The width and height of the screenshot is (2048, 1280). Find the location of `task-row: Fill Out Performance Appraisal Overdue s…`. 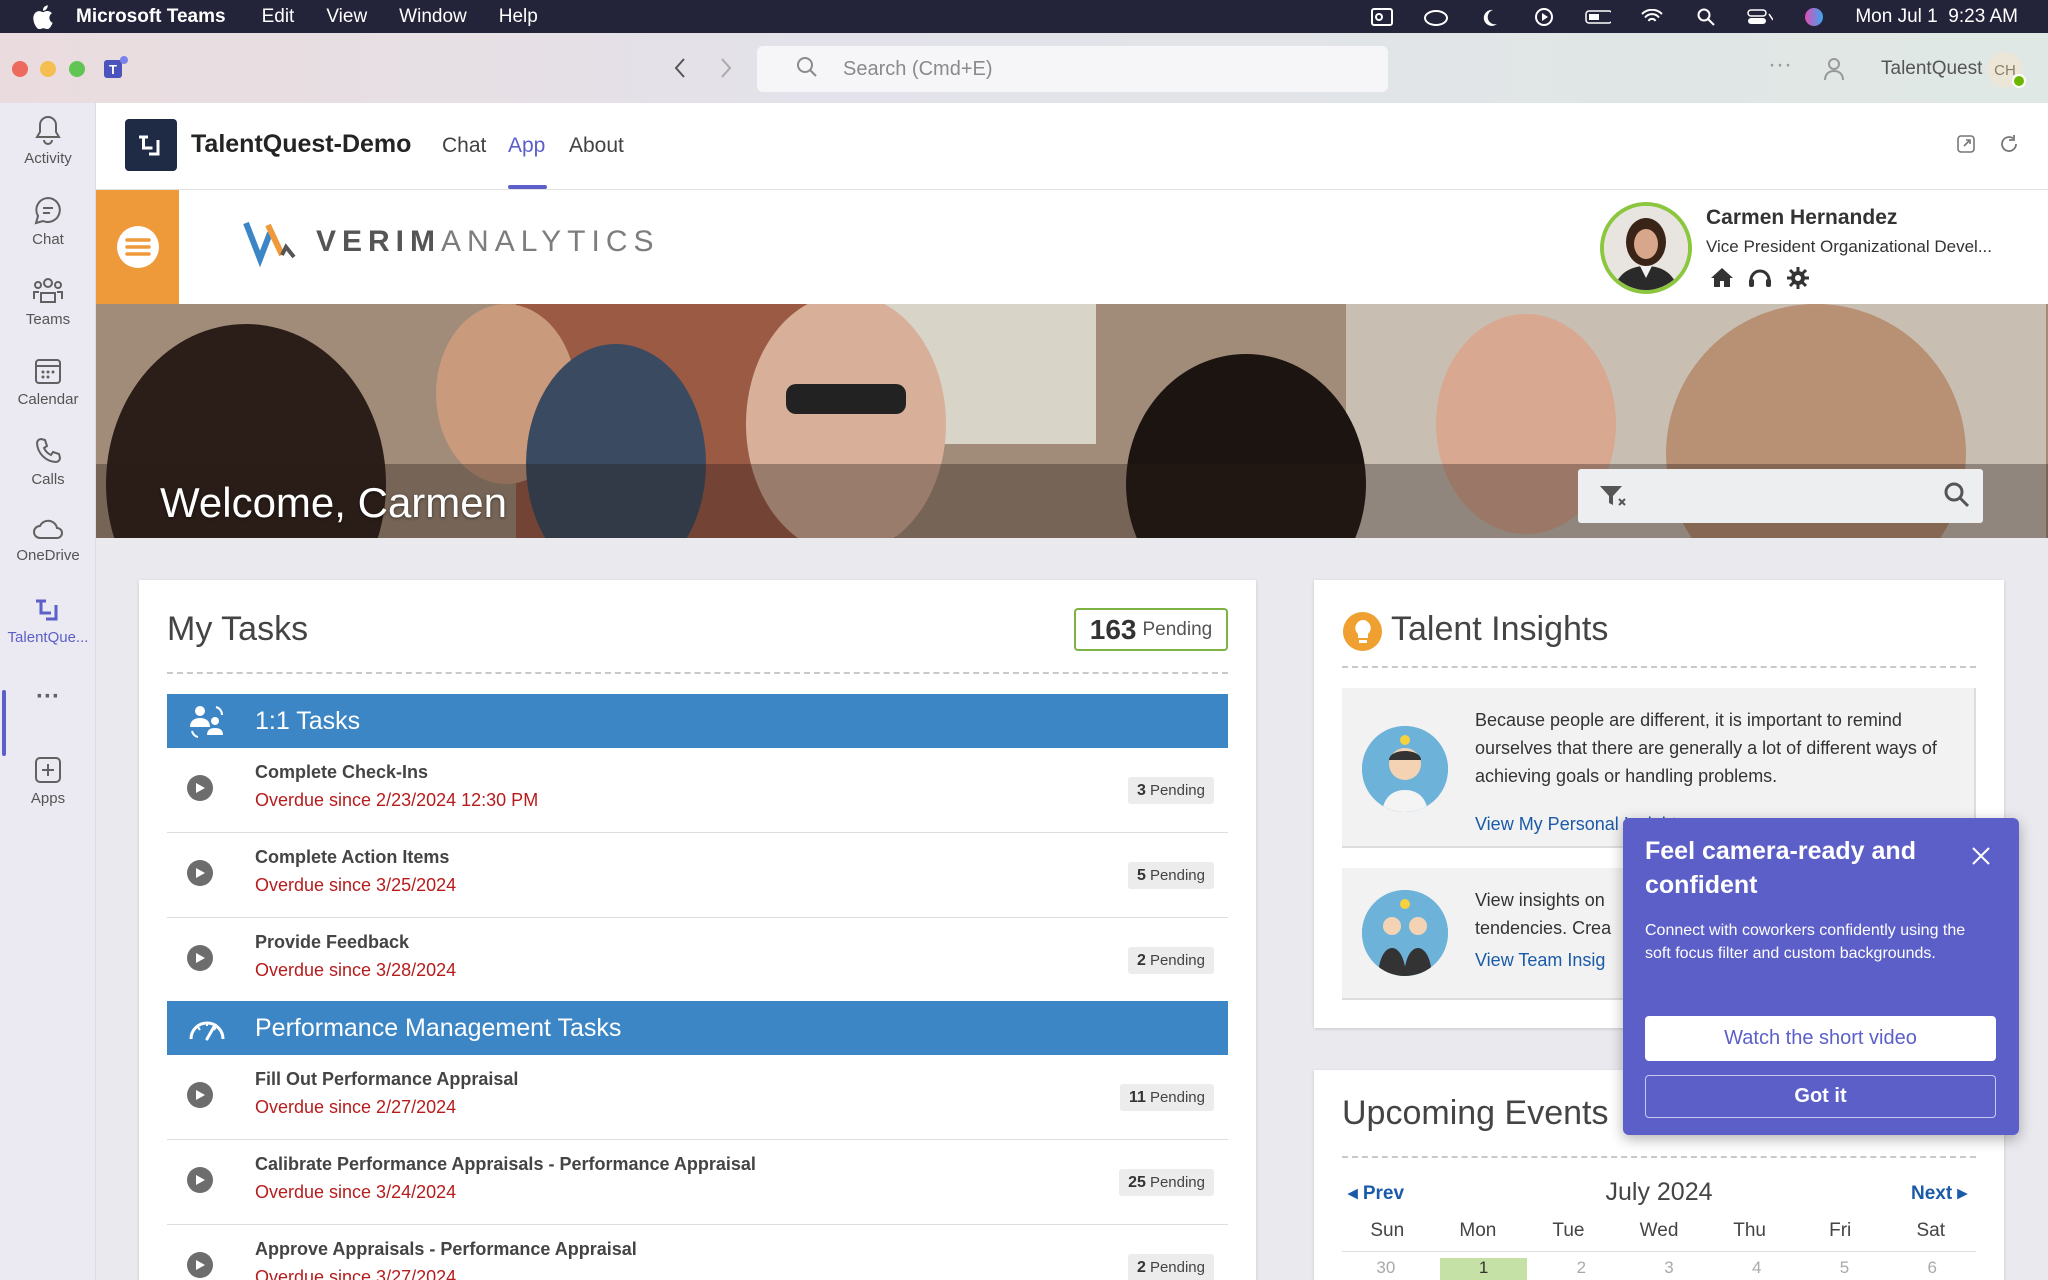

task-row: Fill Out Performance Appraisal Overdue s… is located at coordinates (697, 1097).